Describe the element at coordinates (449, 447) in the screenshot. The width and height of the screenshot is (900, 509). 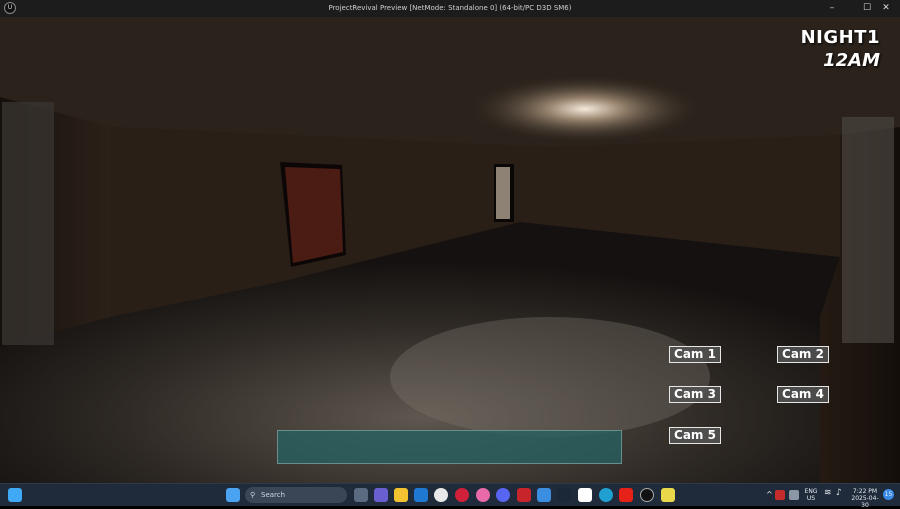
I see `dialog-text-box` at that location.